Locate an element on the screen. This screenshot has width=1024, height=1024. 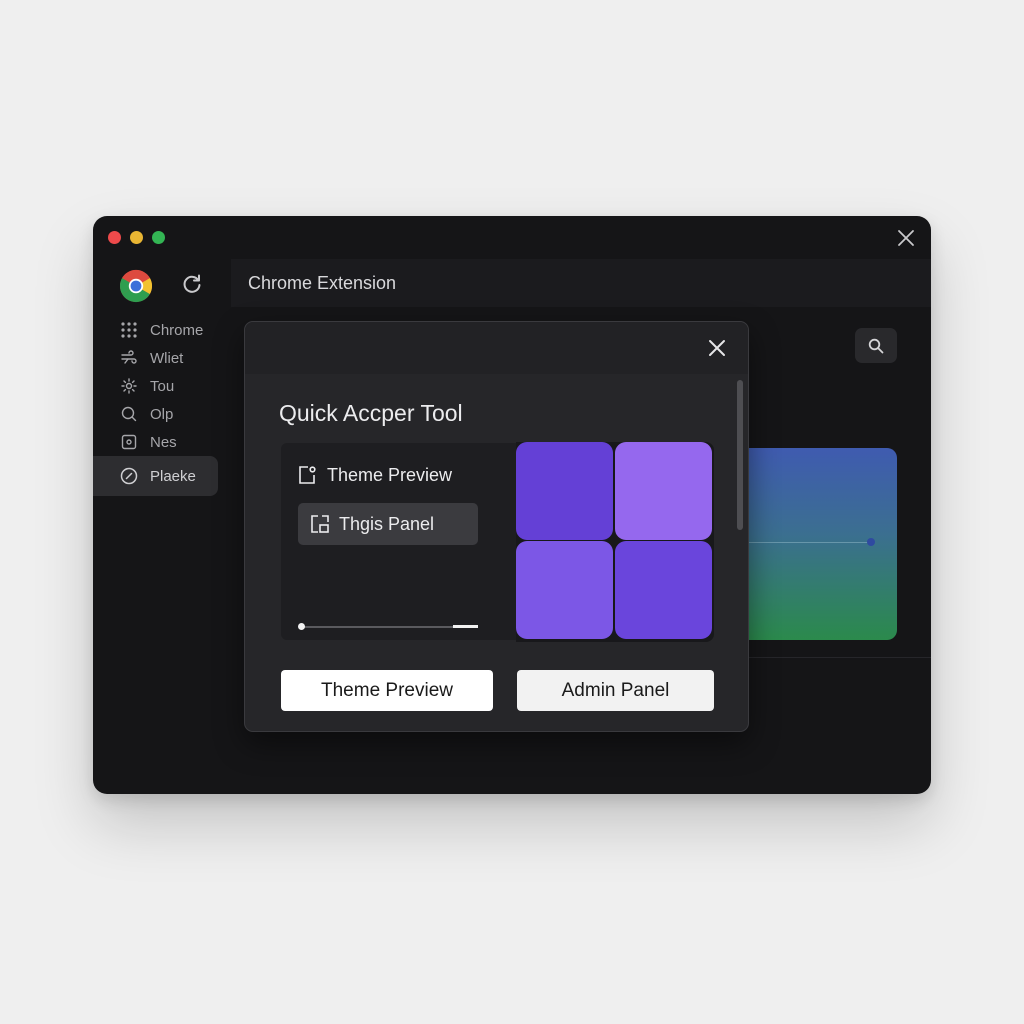
dialog-header is located at coordinates (496, 348).